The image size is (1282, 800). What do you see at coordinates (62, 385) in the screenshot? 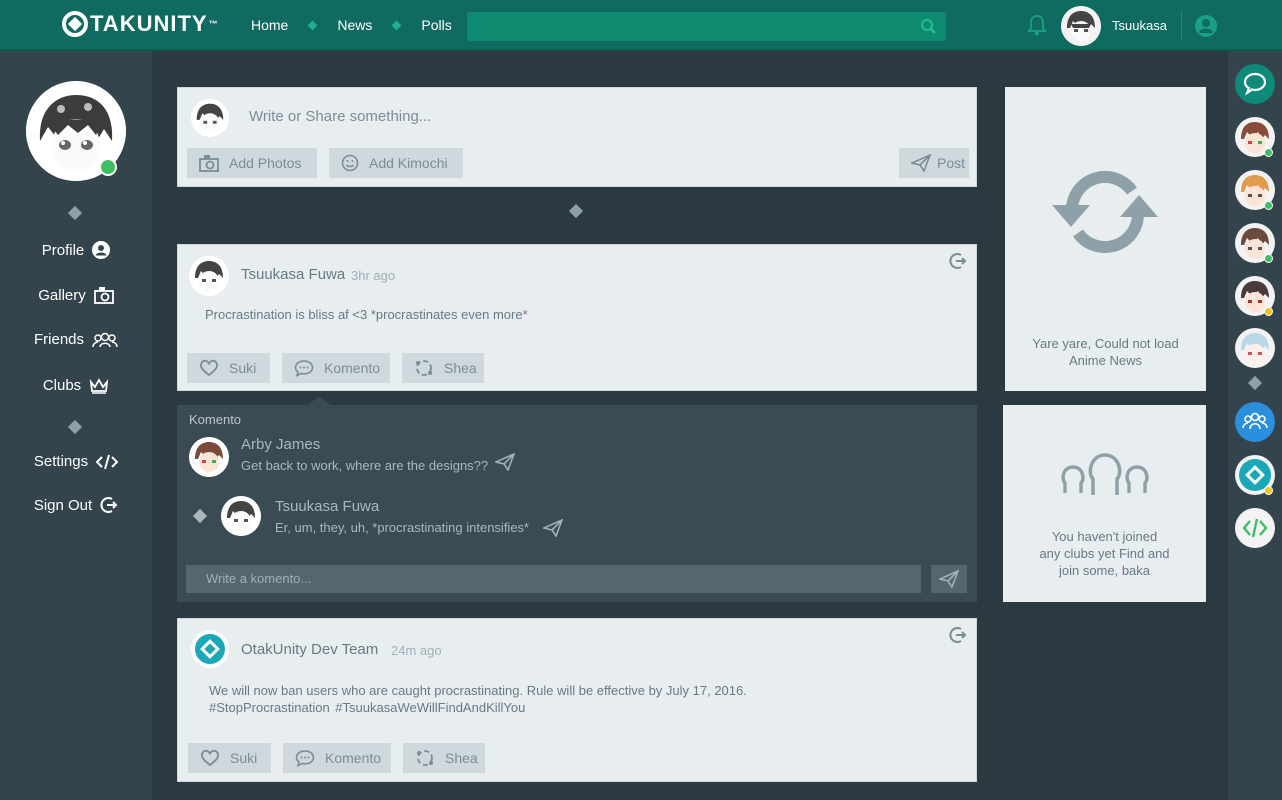
I see `sidebar-item-label: Clubs` at bounding box center [62, 385].